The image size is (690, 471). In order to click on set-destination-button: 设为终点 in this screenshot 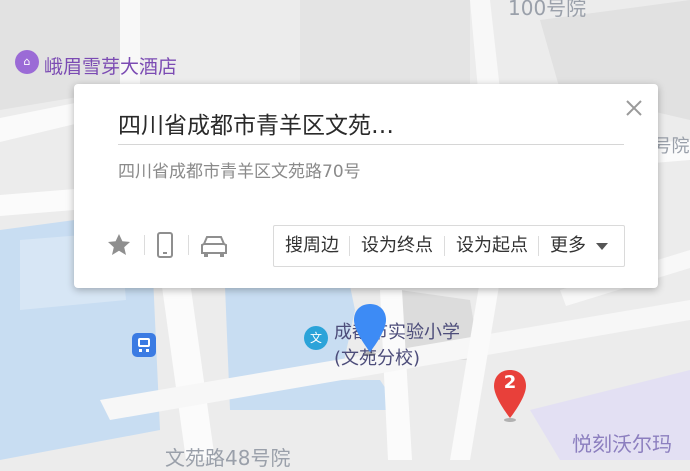, I will do `click(397, 246)`.